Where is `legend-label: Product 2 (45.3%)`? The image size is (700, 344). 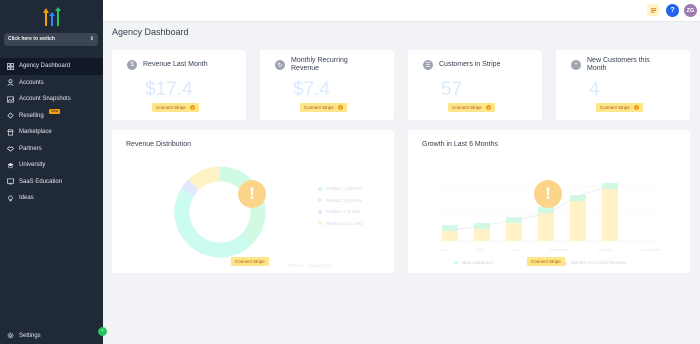
legend-label: Product 2 (45.3%) is located at coordinates (344, 200).